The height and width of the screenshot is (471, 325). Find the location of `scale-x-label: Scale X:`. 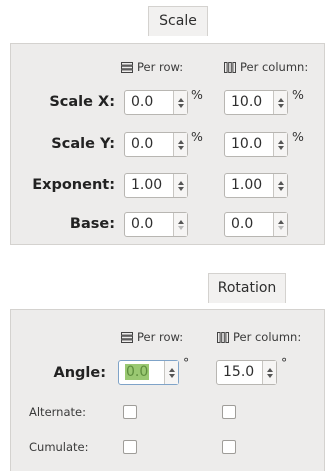

scale-x-label: Scale X: is located at coordinates (82, 102).